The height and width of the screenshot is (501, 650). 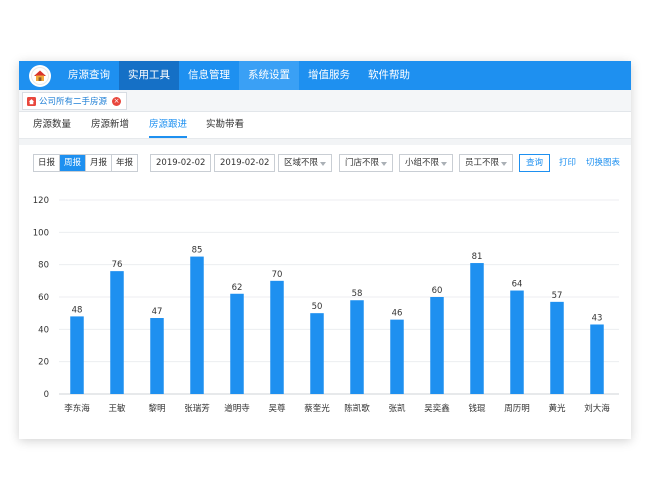 I want to click on store-select: 门店不限, so click(x=366, y=163).